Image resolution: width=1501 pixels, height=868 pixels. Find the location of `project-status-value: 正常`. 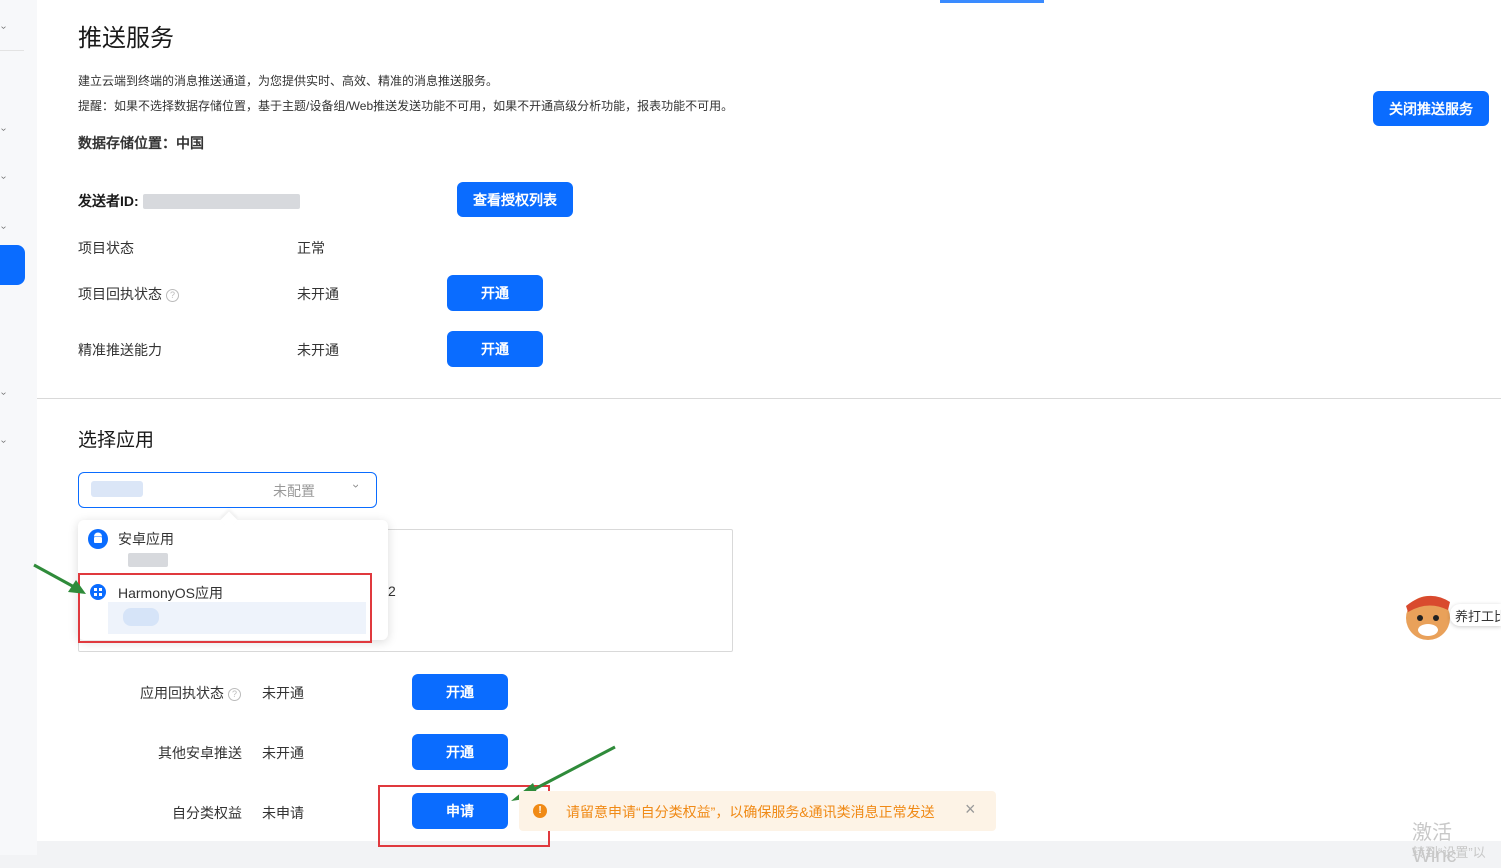

project-status-value: 正常 is located at coordinates (311, 248).